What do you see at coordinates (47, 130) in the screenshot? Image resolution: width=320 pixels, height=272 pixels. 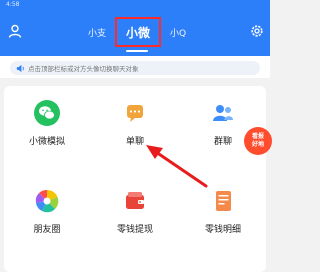 I see `item-xiaowei-simulate: 小微模拟` at bounding box center [47, 130].